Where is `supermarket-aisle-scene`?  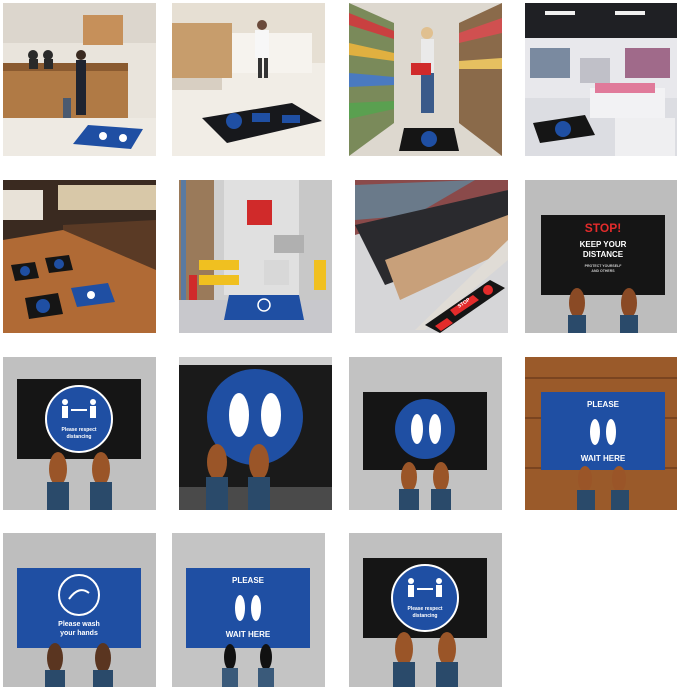 supermarket-aisle-scene is located at coordinates (425, 79).